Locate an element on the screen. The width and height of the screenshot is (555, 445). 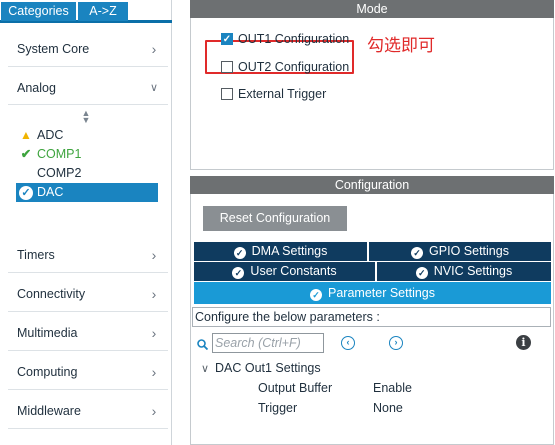
peripheral-comp2: COMP2 is located at coordinates (87, 173).